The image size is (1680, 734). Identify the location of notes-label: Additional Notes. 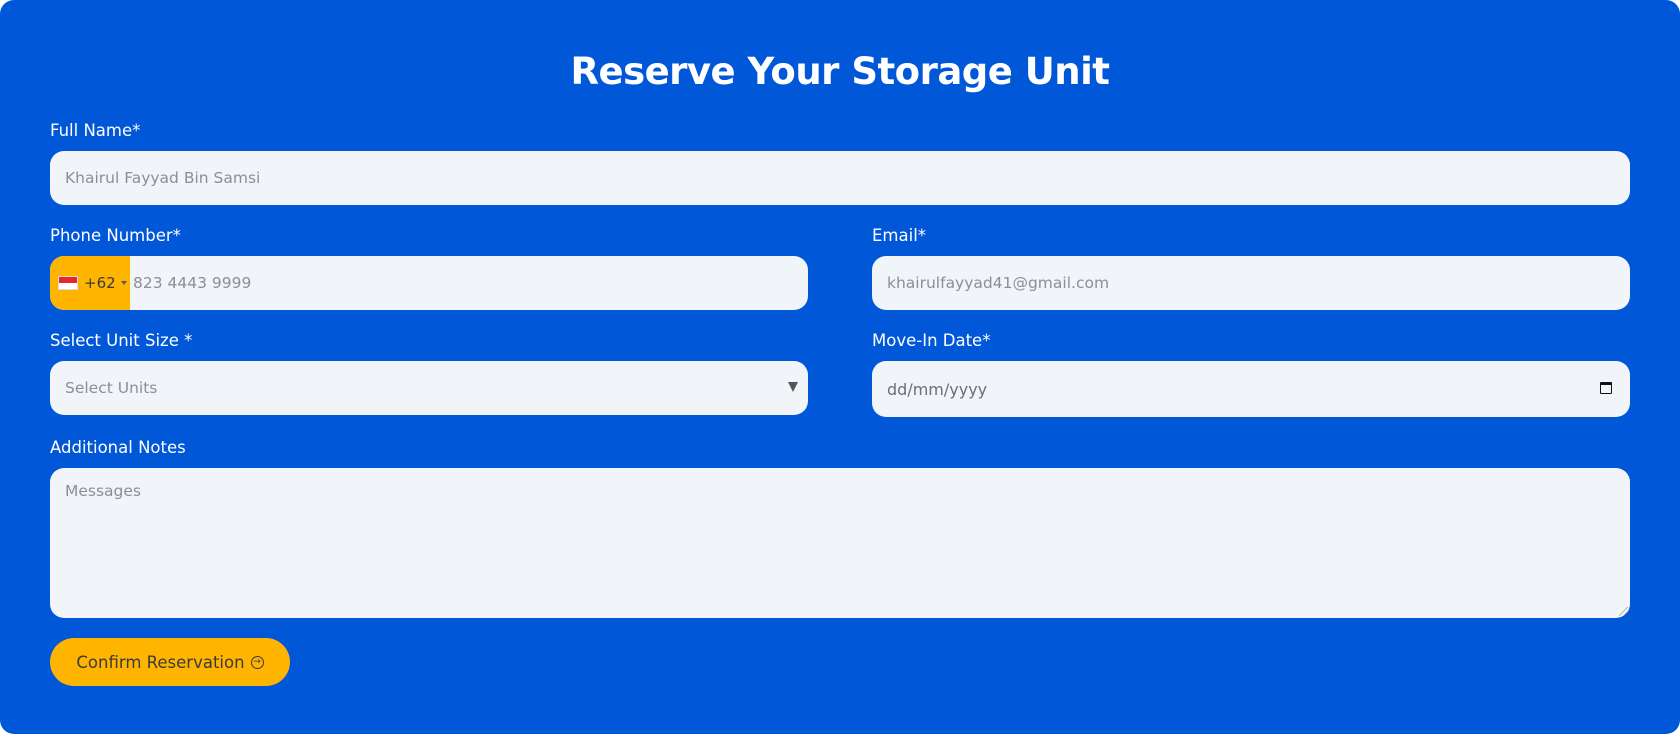
(118, 447).